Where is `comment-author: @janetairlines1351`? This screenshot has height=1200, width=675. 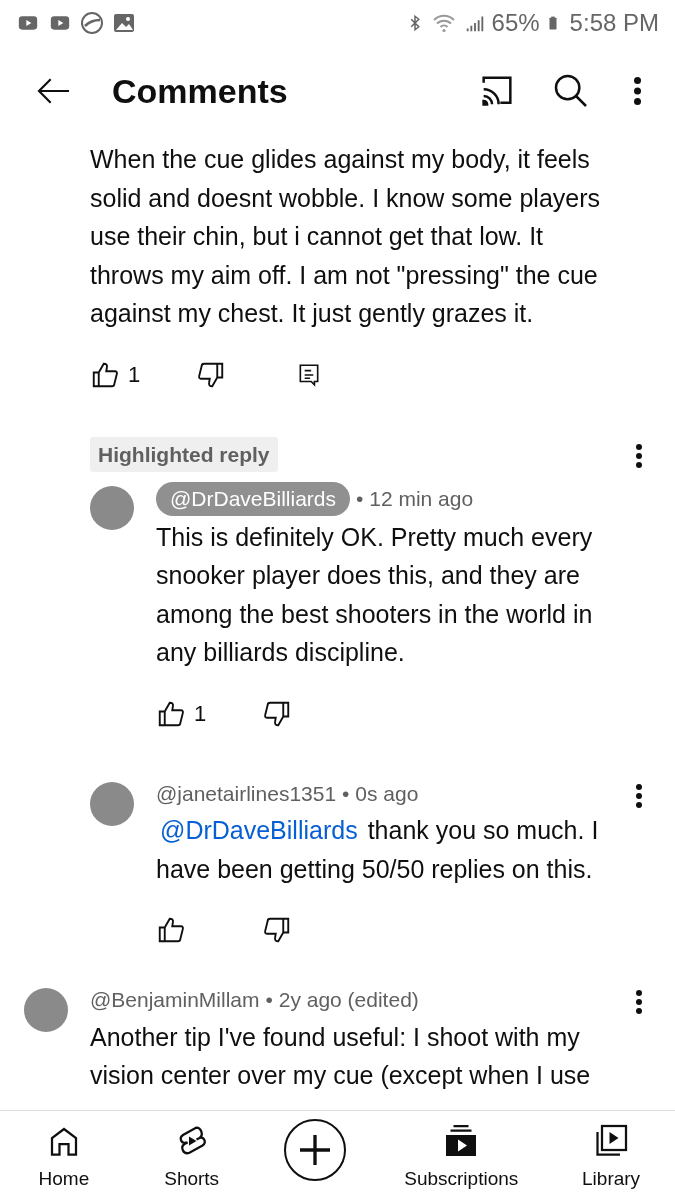
comment-author: @janetairlines1351 is located at coordinates (246, 793).